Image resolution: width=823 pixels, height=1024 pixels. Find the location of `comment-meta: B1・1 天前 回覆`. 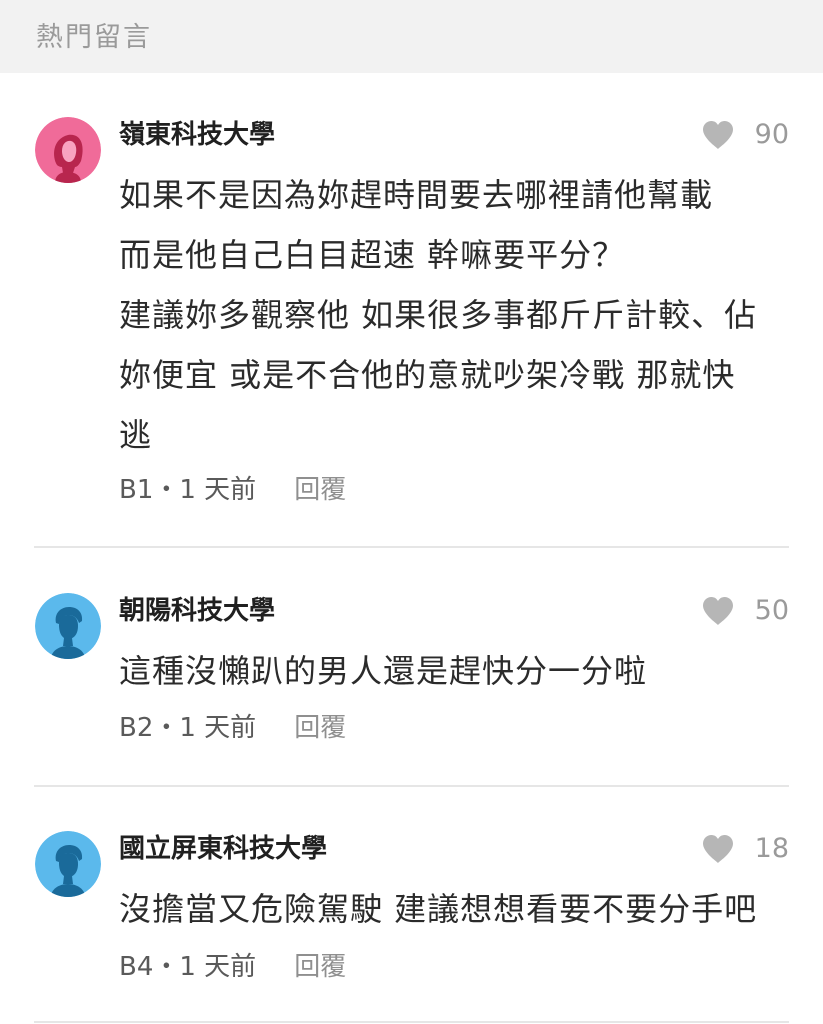

comment-meta: B1・1 天前 回覆 is located at coordinates (232, 490).